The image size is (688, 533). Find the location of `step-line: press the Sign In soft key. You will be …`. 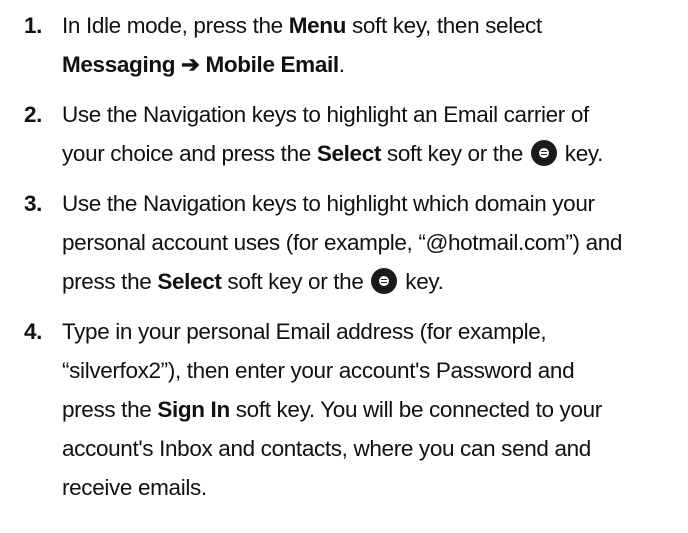

step-line: press the Sign In soft key. You will be … is located at coordinates (372, 409).